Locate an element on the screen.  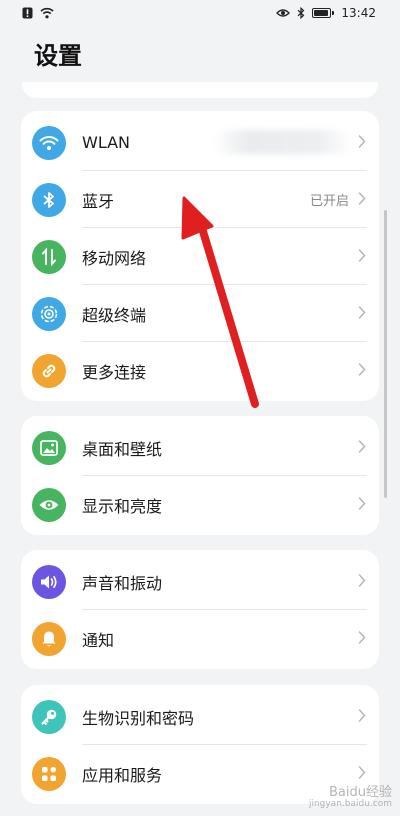
watermark: Baidu经验 jingyan.baidu.com is located at coordinates (350, 797).